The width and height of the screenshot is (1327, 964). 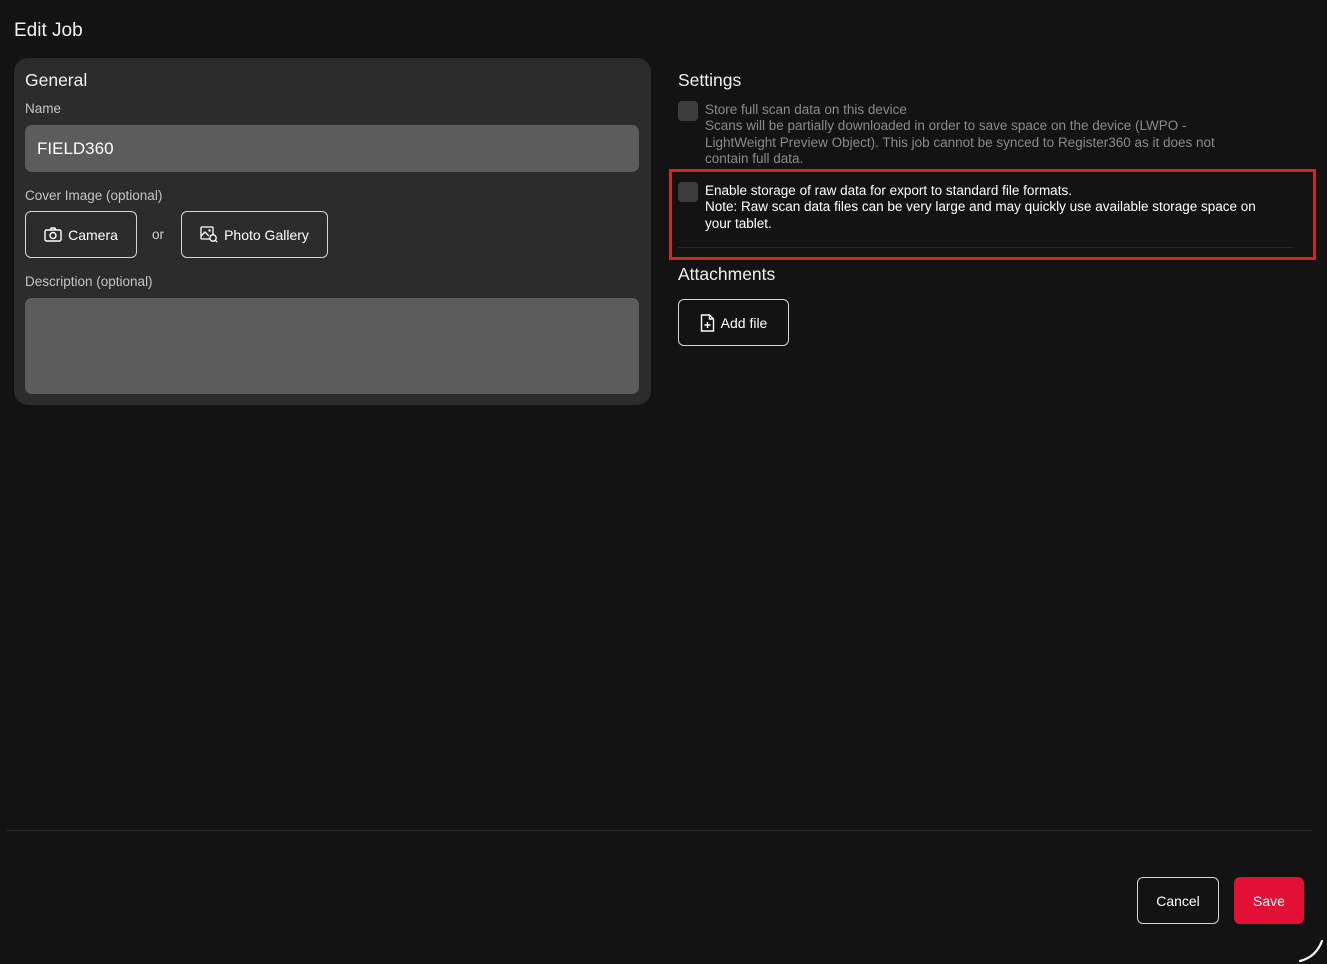 What do you see at coordinates (727, 274) in the screenshot?
I see `attachments-title: Attachments` at bounding box center [727, 274].